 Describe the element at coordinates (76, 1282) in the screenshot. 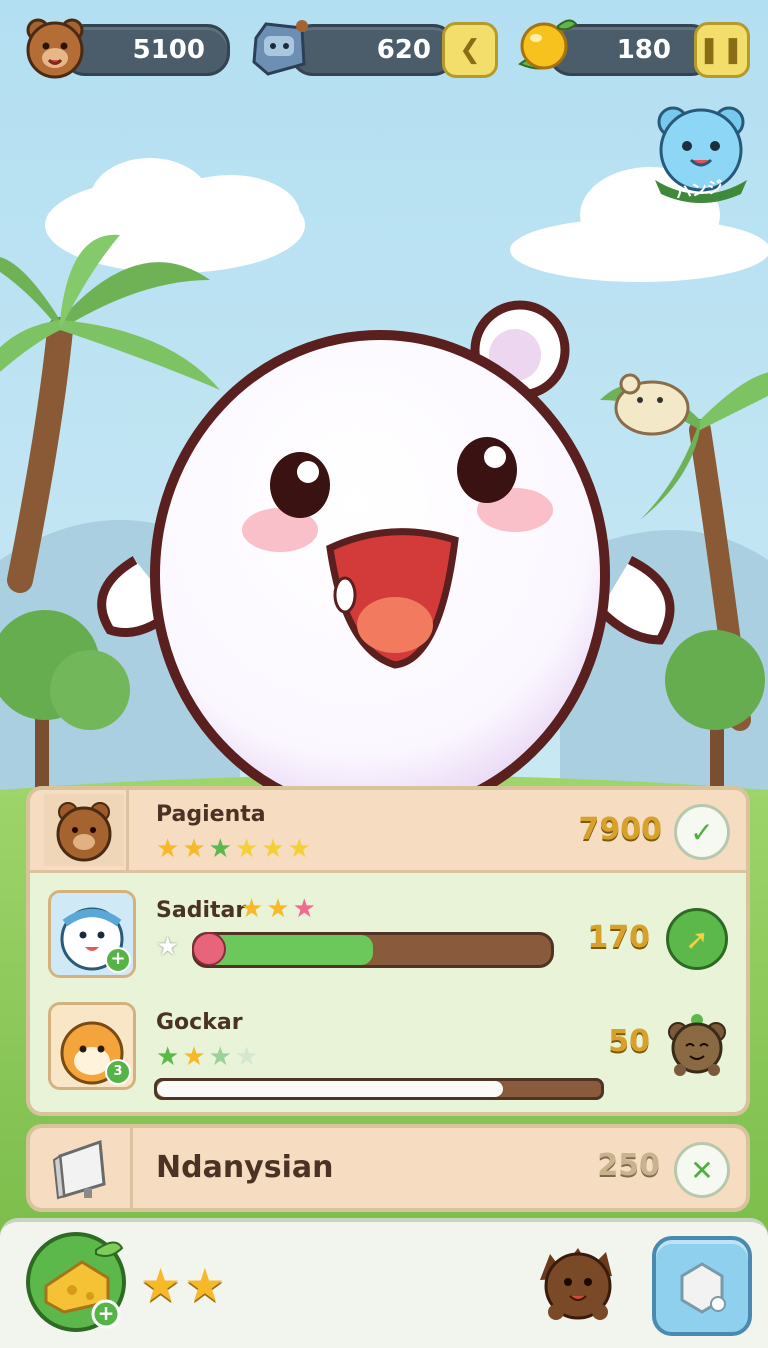

I see `cheese-button: +` at that location.